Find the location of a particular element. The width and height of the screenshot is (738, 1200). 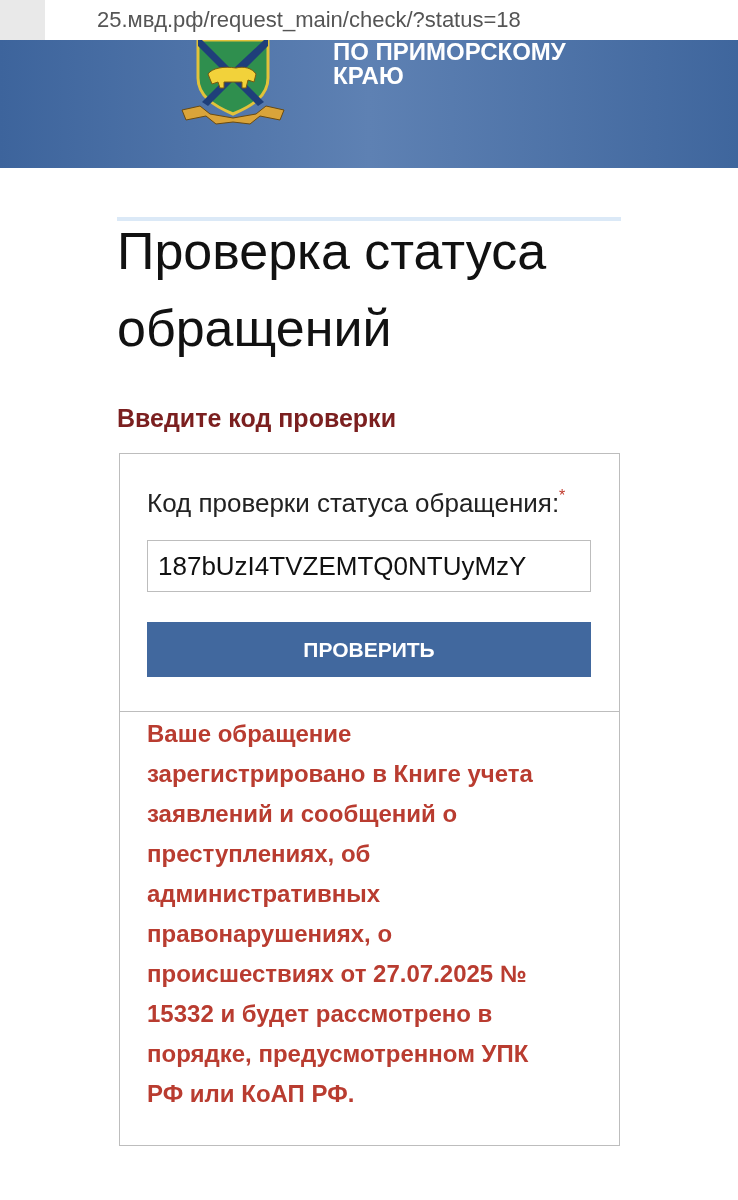

check-button: ПРОВЕРИТЬ is located at coordinates (369, 649).